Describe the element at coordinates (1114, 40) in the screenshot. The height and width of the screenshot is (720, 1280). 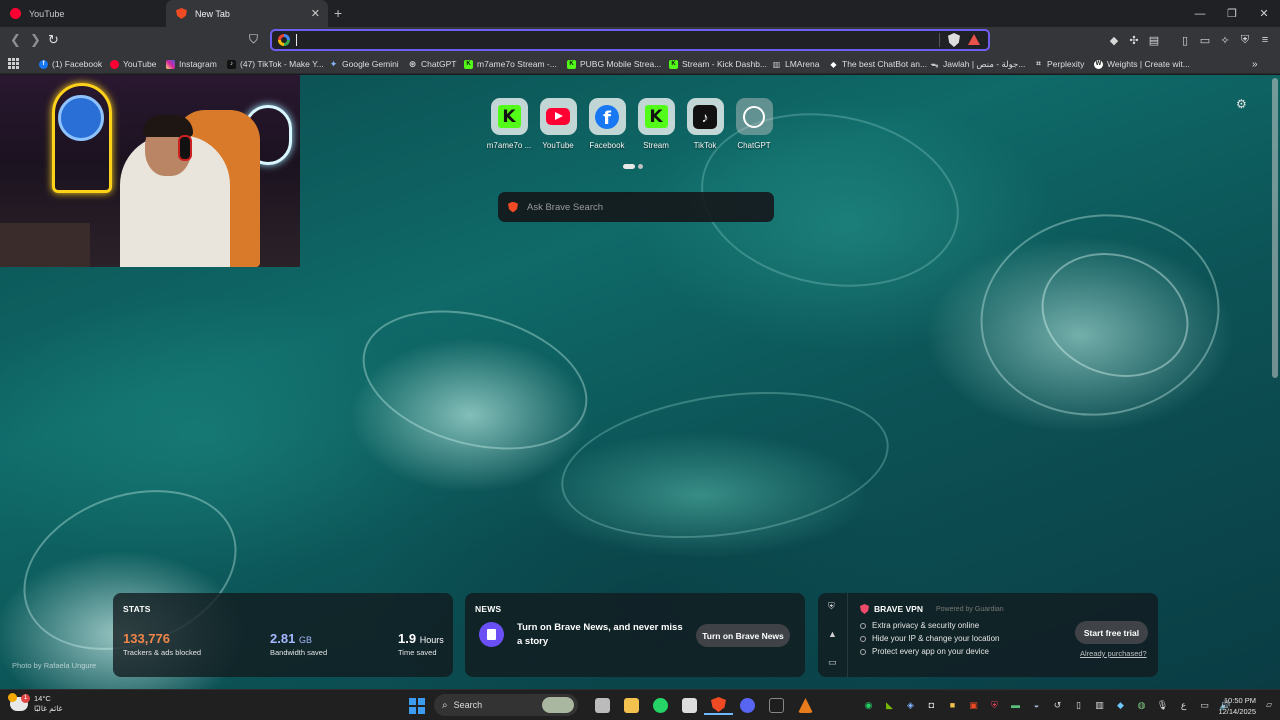
I see `wallet-icon: ◆` at that location.